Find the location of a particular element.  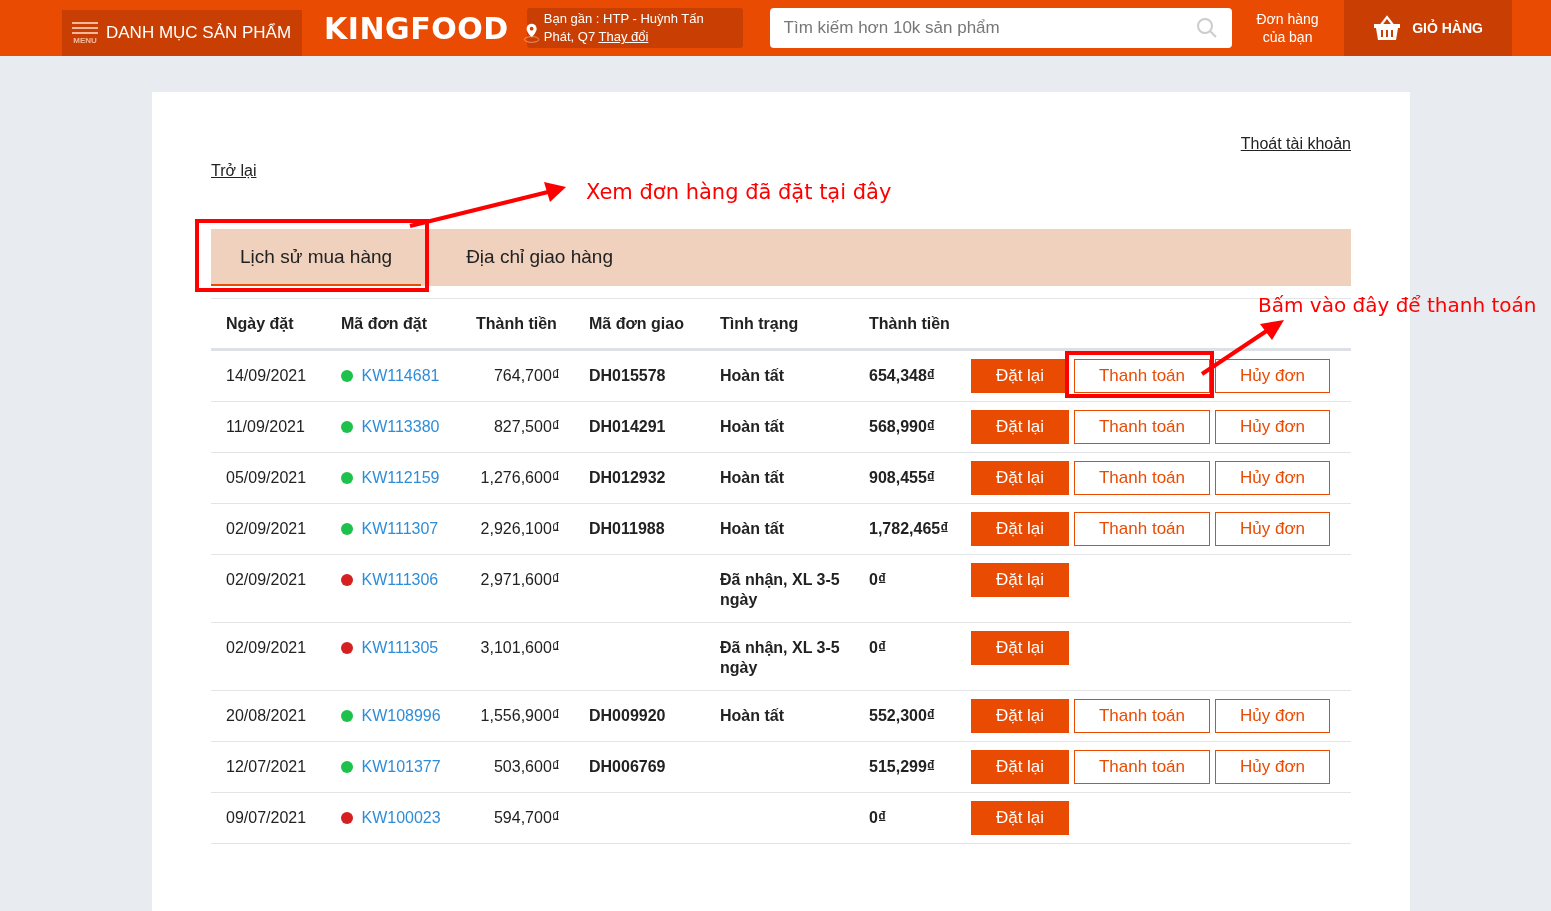

cart-button: GIỎ HÀNG is located at coordinates (1427, 28).